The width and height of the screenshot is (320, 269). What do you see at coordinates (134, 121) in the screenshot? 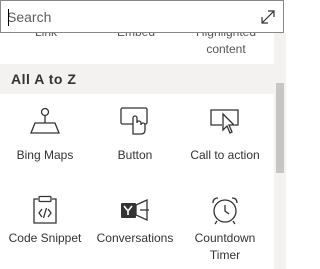
I see `button-click-icon` at bounding box center [134, 121].